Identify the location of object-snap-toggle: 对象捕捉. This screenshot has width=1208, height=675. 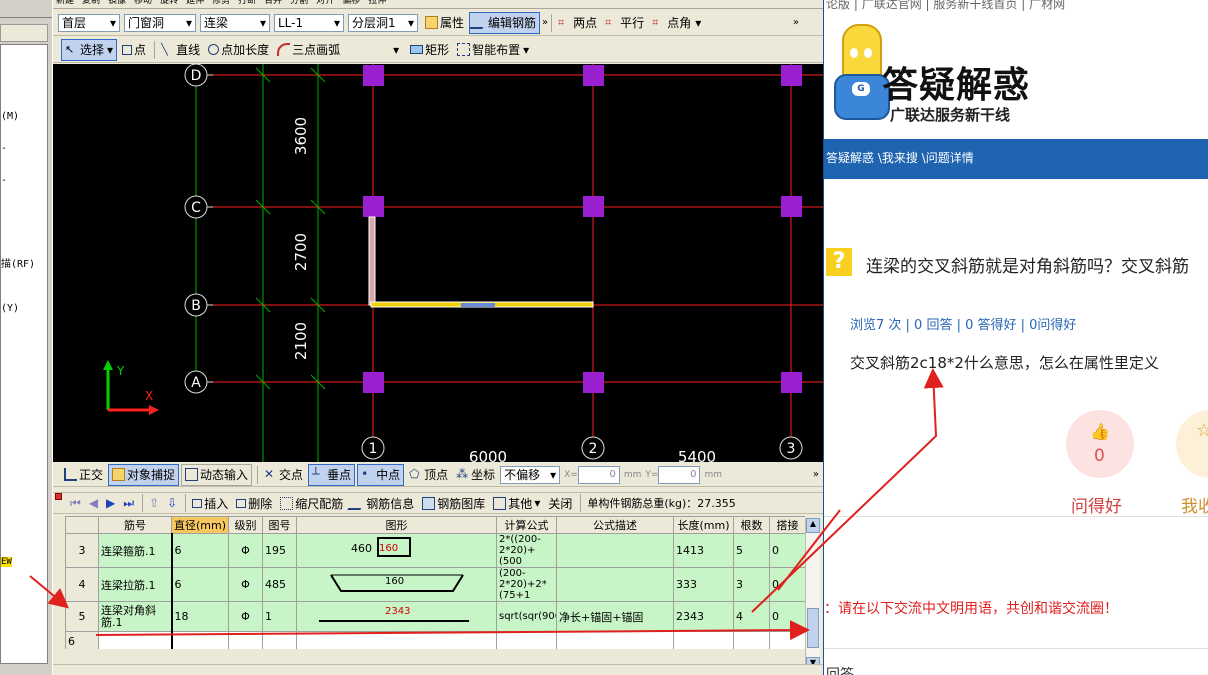
(144, 474).